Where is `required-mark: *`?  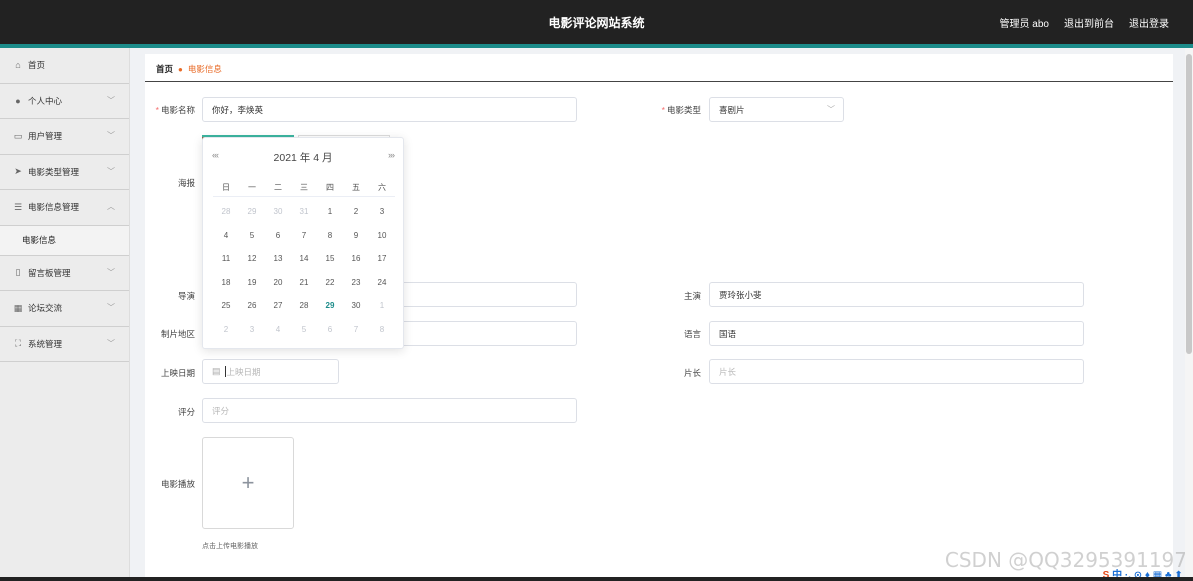 required-mark: * is located at coordinates (663, 110).